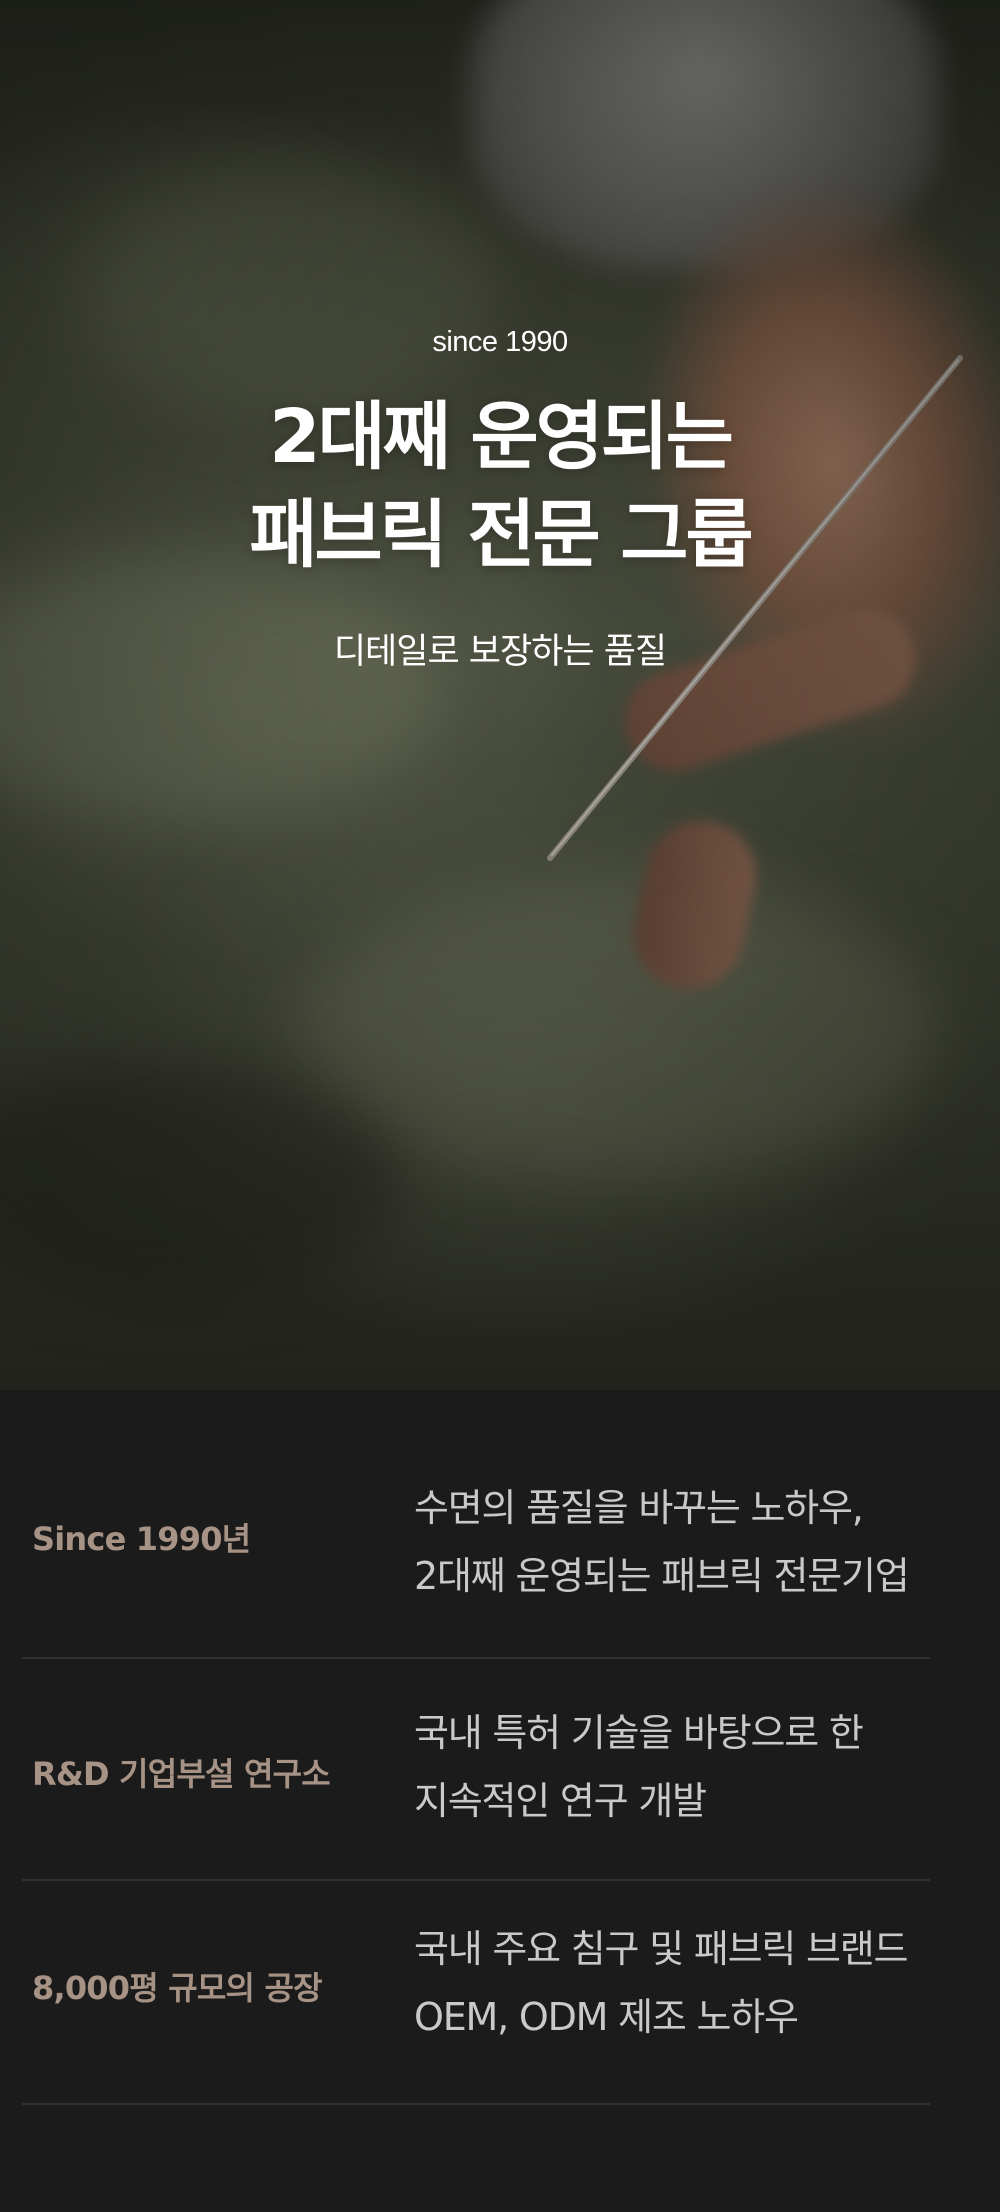  What do you see at coordinates (684, 1983) in the screenshot?
I see `feature-description: 국내 주요 침구 및 패브릭 브랜드 OEM, ODM 제조 노하우` at bounding box center [684, 1983].